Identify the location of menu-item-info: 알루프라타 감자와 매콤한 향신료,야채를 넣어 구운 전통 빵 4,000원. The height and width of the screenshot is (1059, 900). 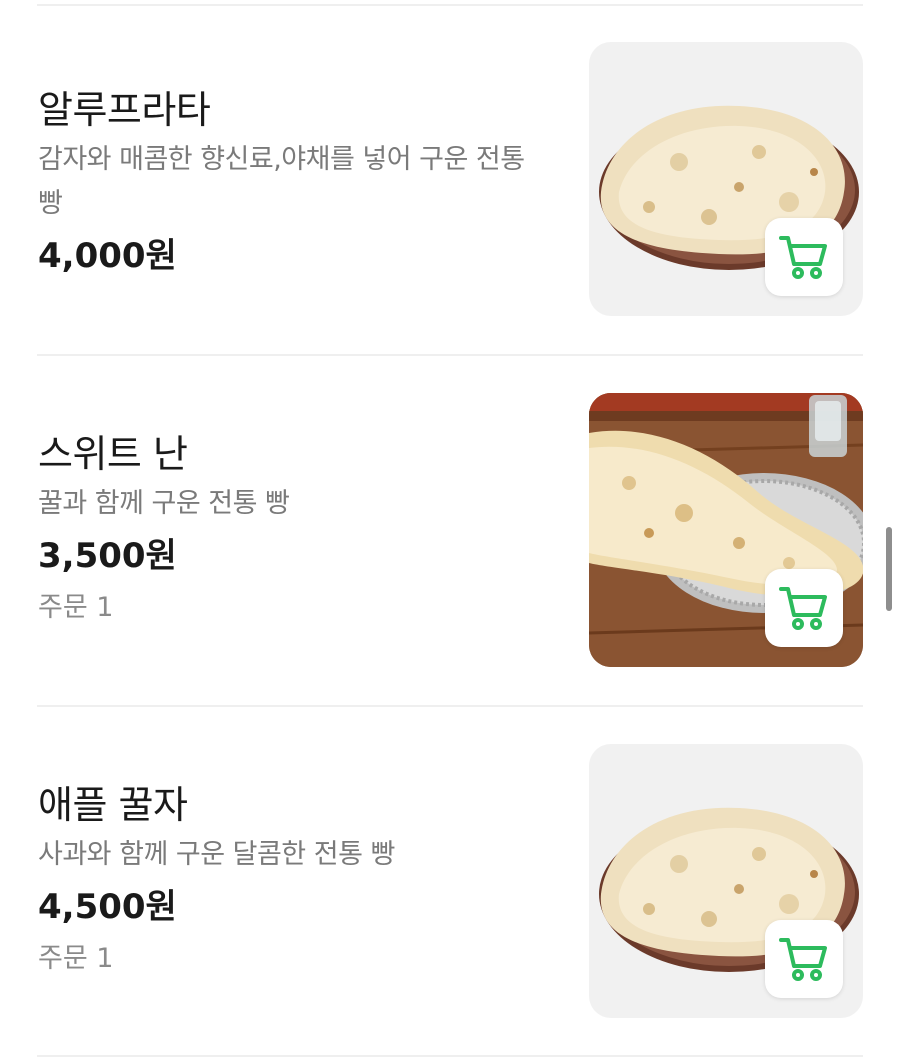
(298, 184).